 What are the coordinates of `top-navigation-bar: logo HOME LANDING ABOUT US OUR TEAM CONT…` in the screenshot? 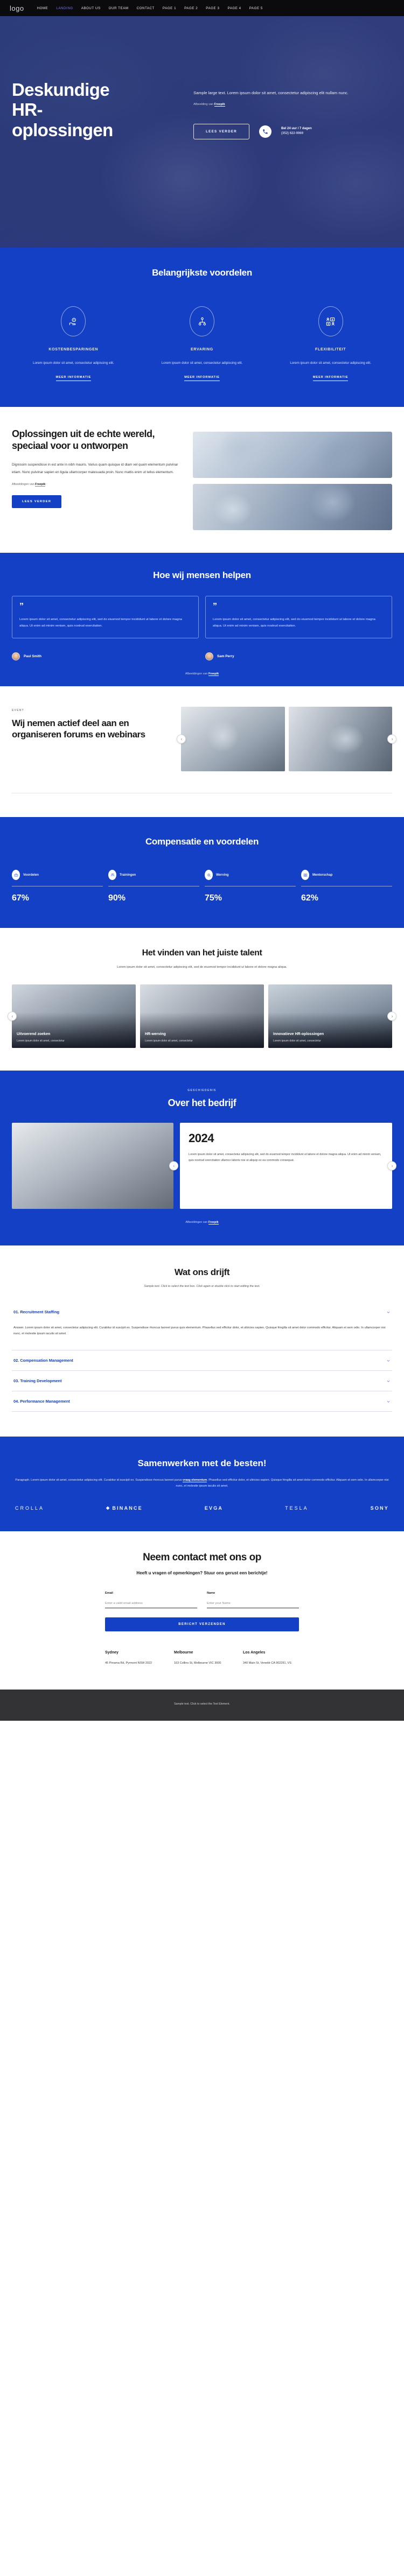 It's located at (202, 8).